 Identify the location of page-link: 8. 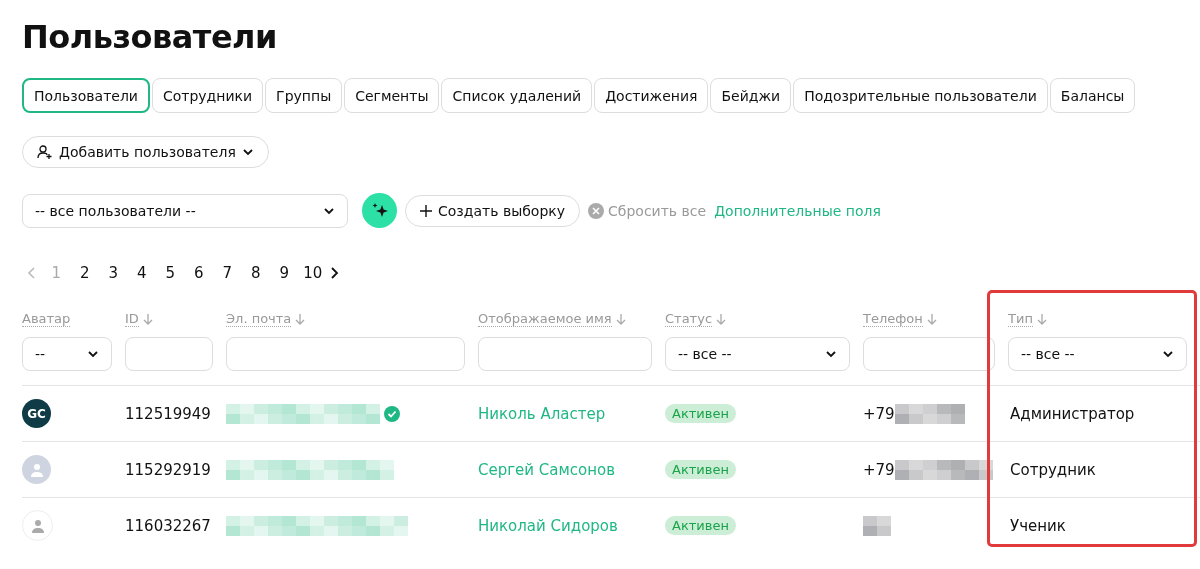
(255, 273).